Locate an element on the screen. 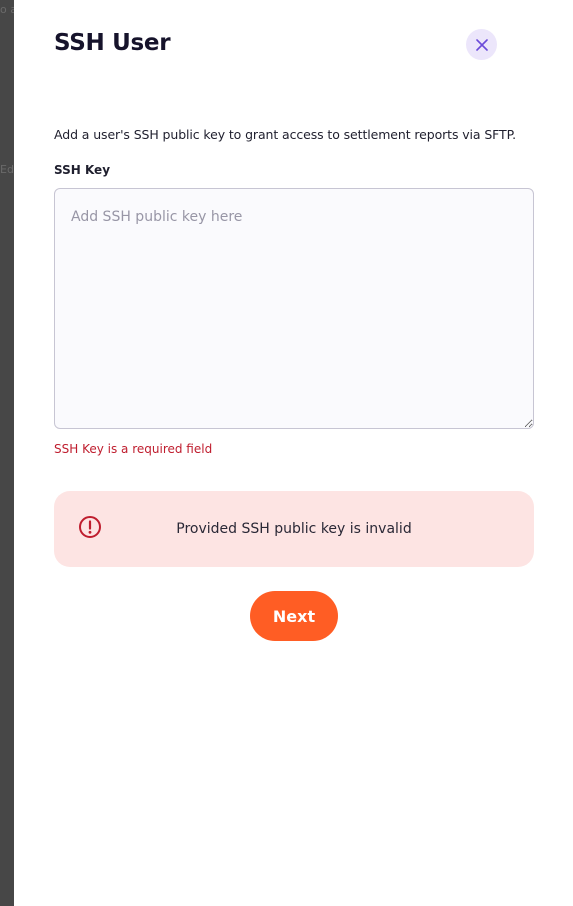 The image size is (573, 906). backdrop-text: Ed is located at coordinates (7, 169).